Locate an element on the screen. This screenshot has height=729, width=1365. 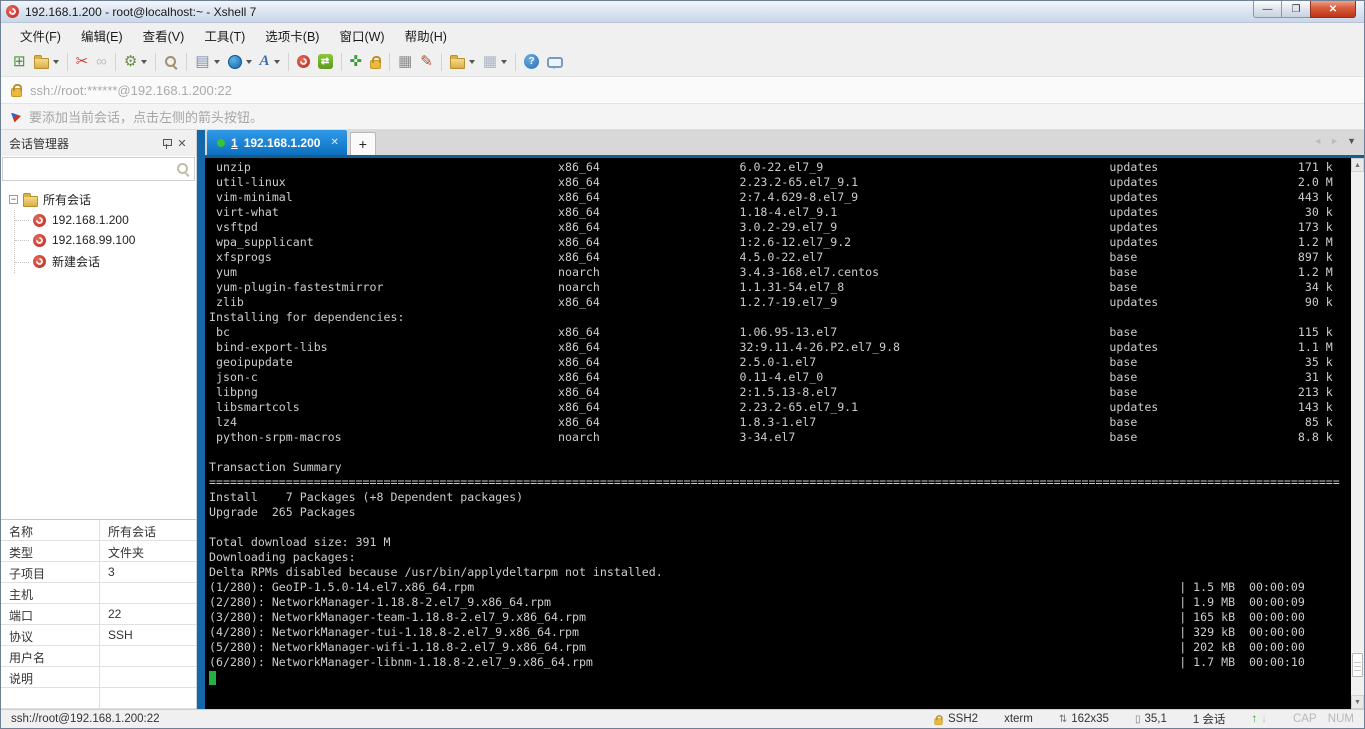
property-value: 文件夹 is located at coordinates (126, 553).